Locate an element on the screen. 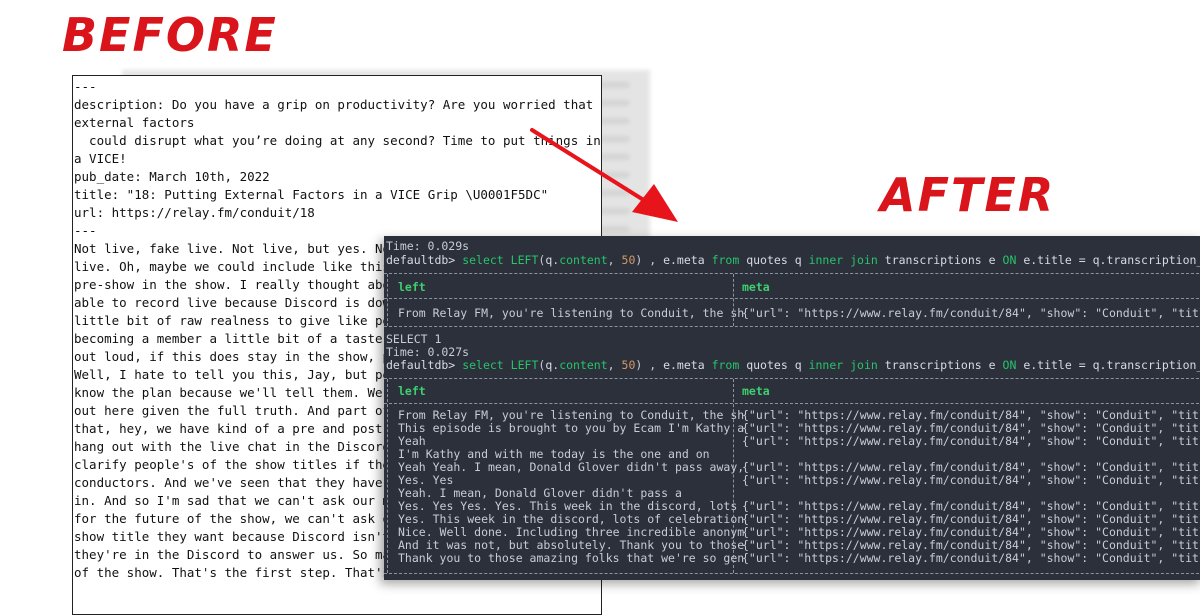  time-readout-1: Time: 0.029s is located at coordinates (428, 246).